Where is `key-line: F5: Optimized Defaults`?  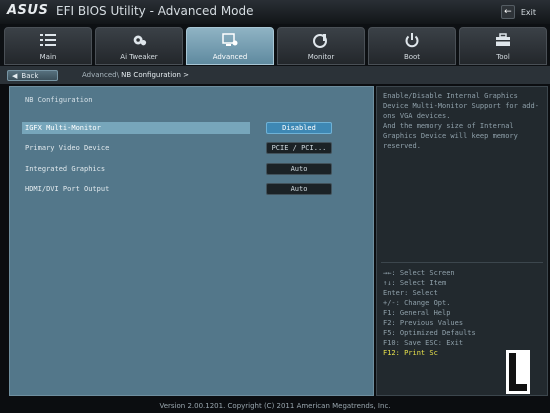 key-line: F5: Optimized Defaults is located at coordinates (429, 333).